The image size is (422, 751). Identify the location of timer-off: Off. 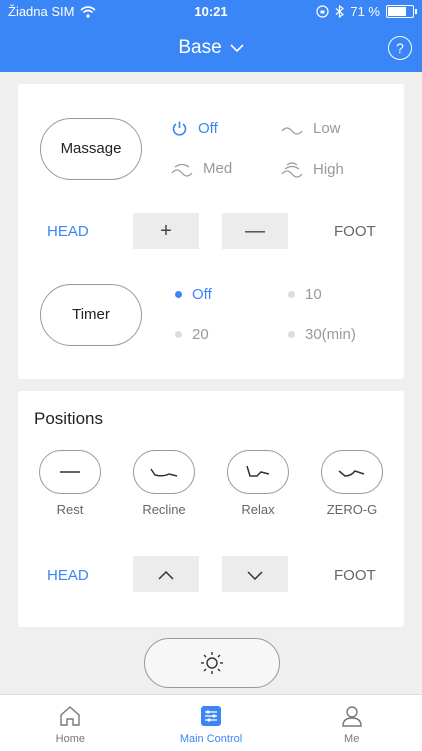
(193, 294).